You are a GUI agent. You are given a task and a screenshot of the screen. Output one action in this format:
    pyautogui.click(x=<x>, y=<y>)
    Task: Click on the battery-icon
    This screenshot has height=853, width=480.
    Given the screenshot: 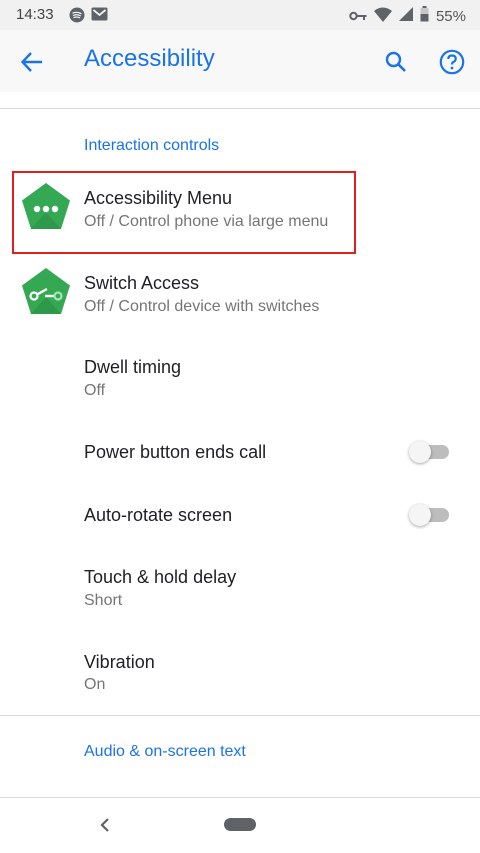 What is the action you would take?
    pyautogui.click(x=424, y=16)
    